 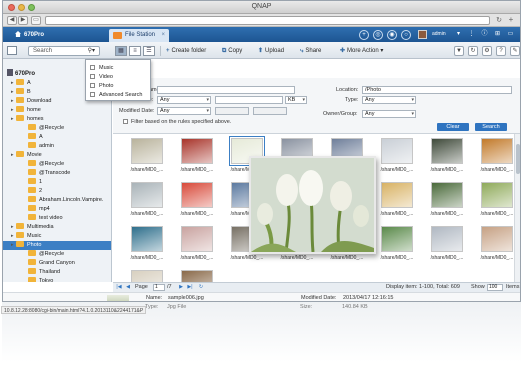 I want to click on network-icon: ⊞, so click(x=497, y=34).